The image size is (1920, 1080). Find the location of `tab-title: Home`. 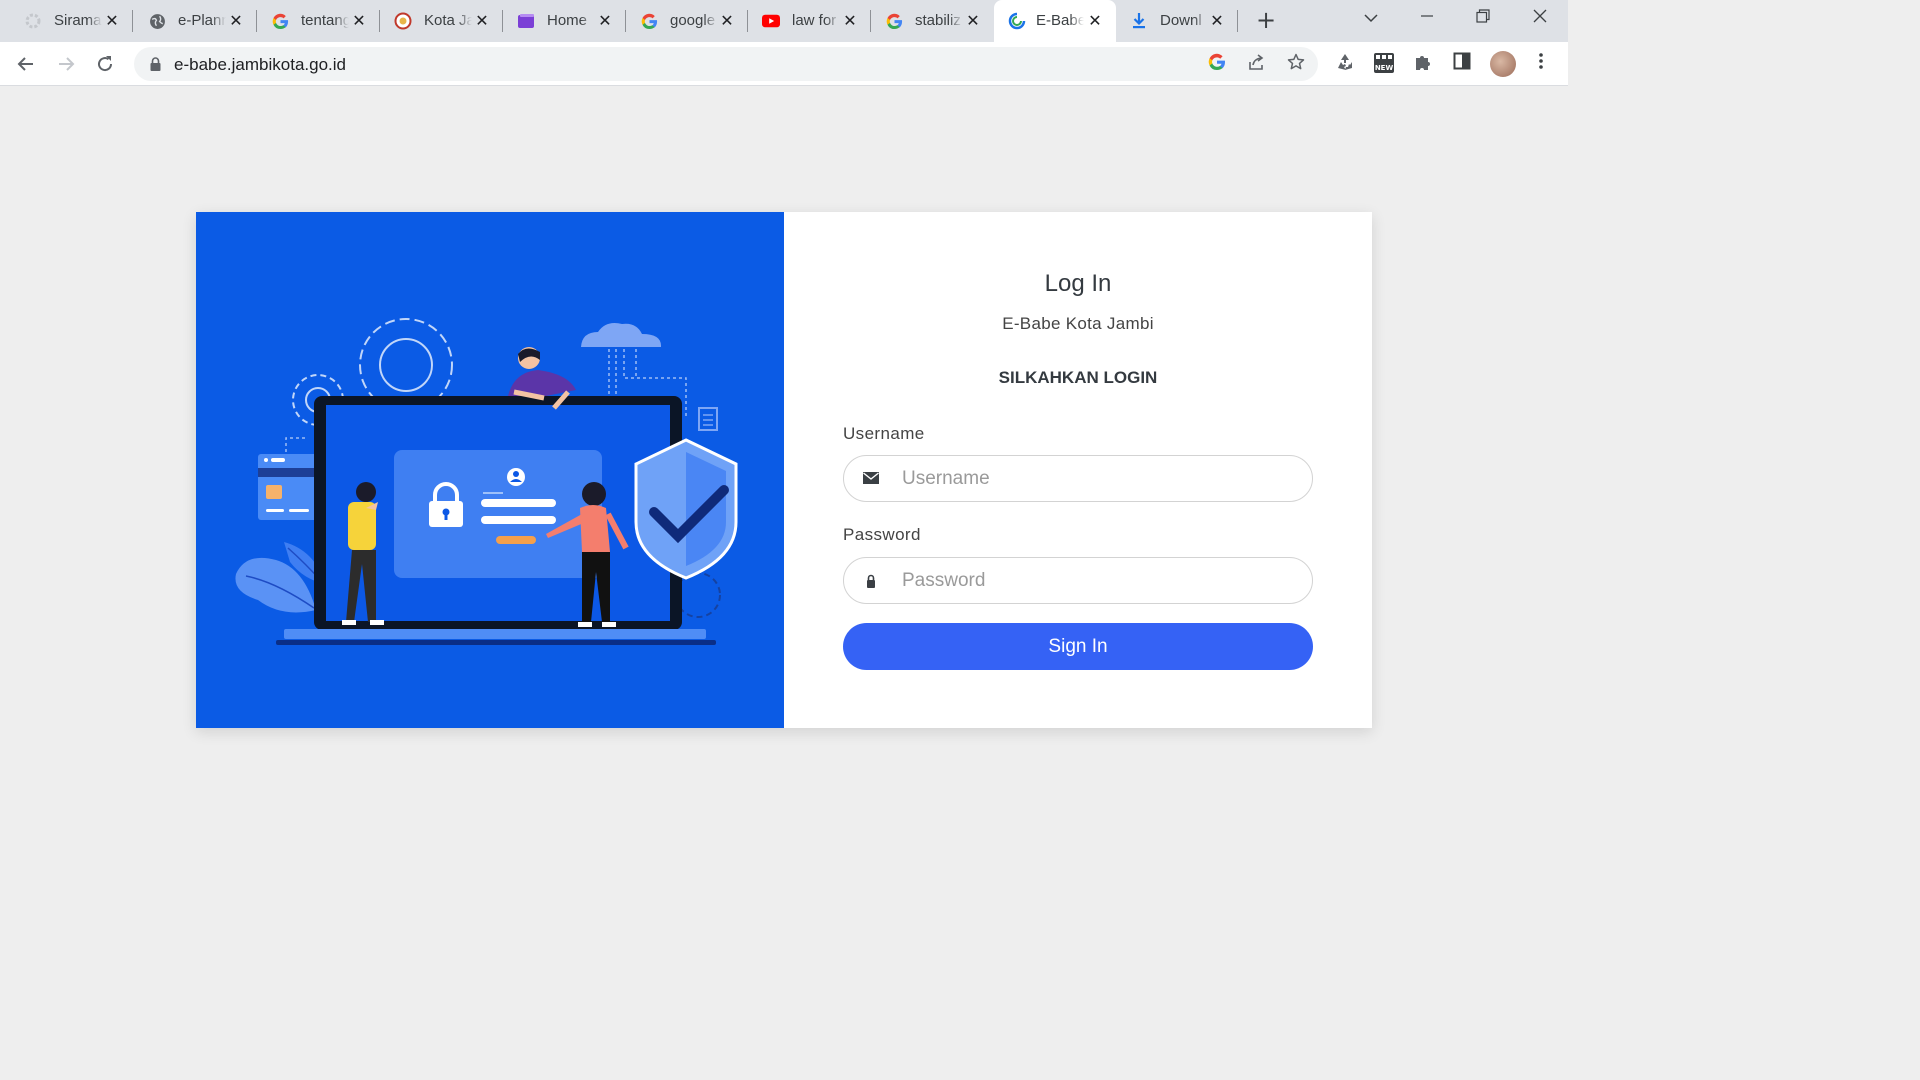

tab-title: Home is located at coordinates (567, 20).